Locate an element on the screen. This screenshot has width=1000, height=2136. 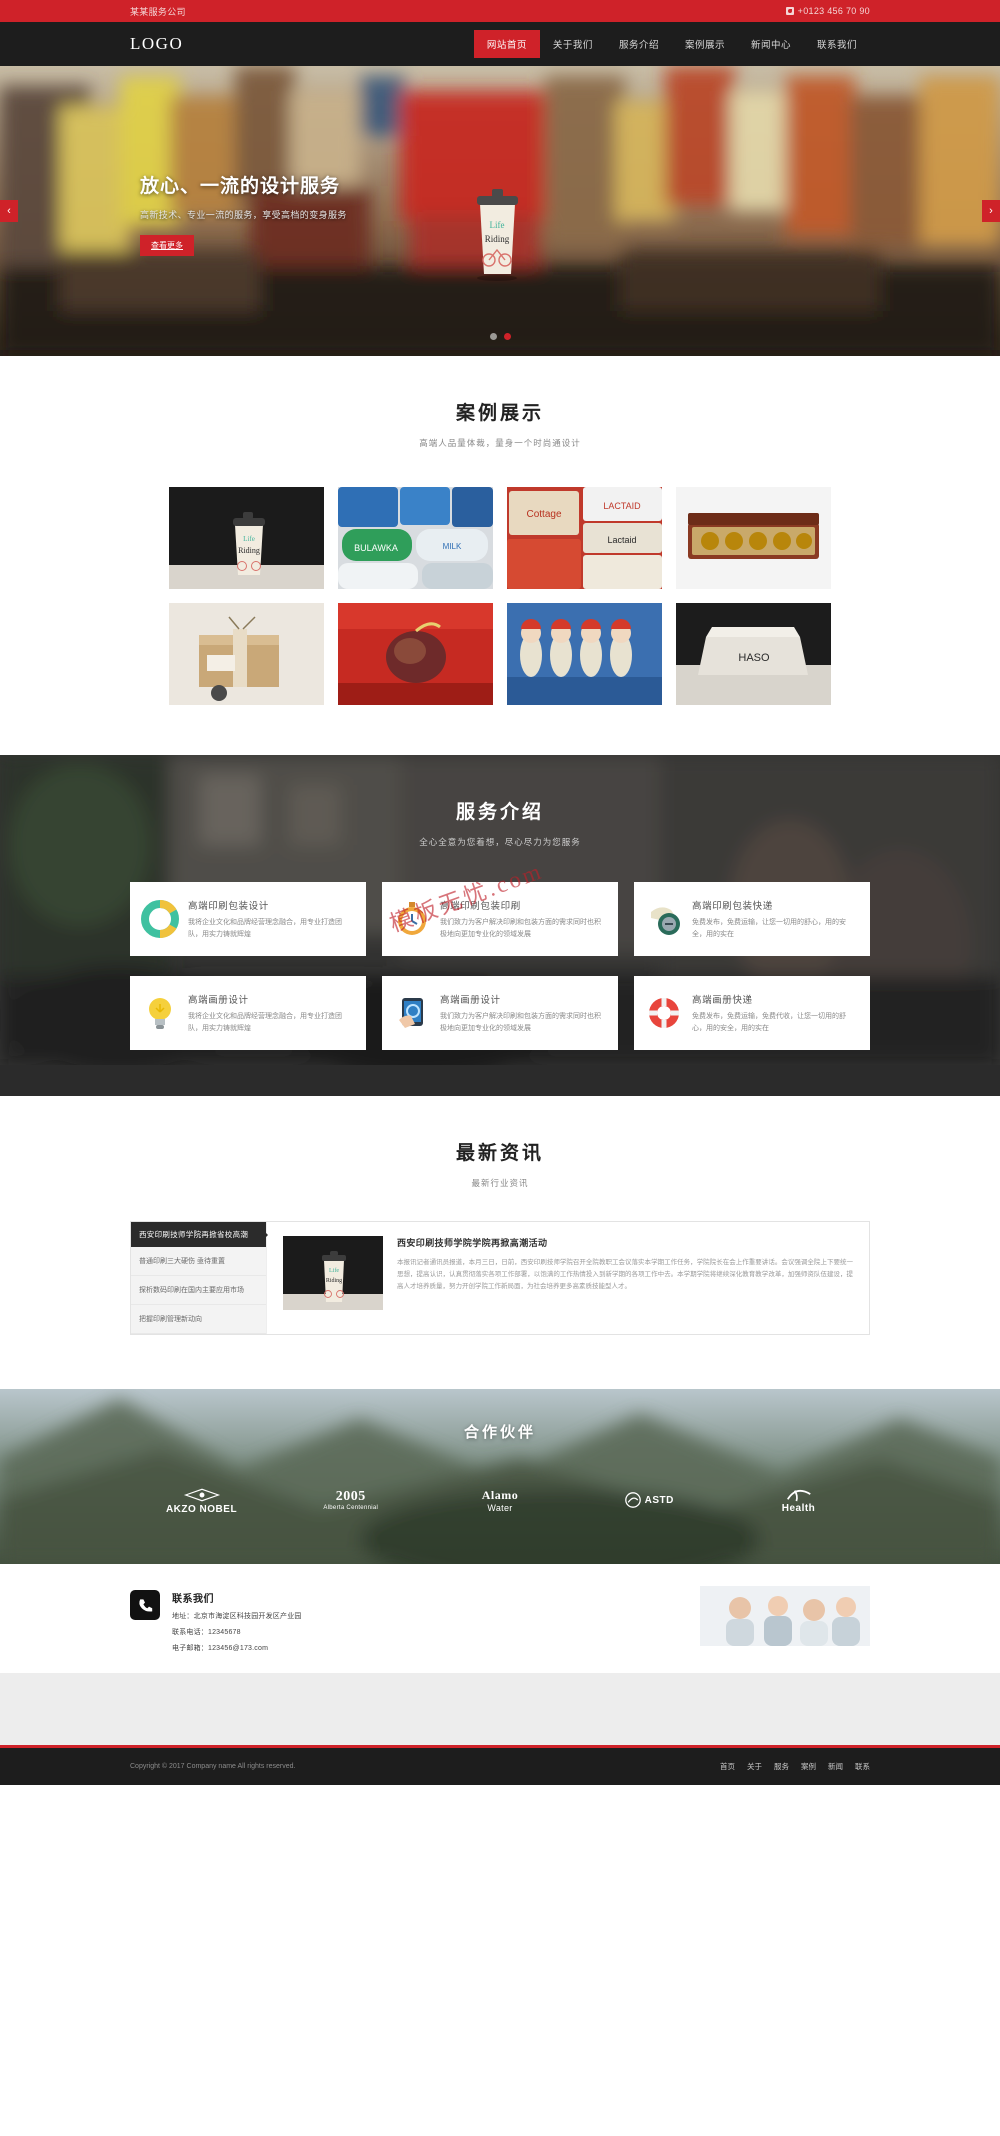
health-swoosh-icon is located at coordinates (798, 1495).